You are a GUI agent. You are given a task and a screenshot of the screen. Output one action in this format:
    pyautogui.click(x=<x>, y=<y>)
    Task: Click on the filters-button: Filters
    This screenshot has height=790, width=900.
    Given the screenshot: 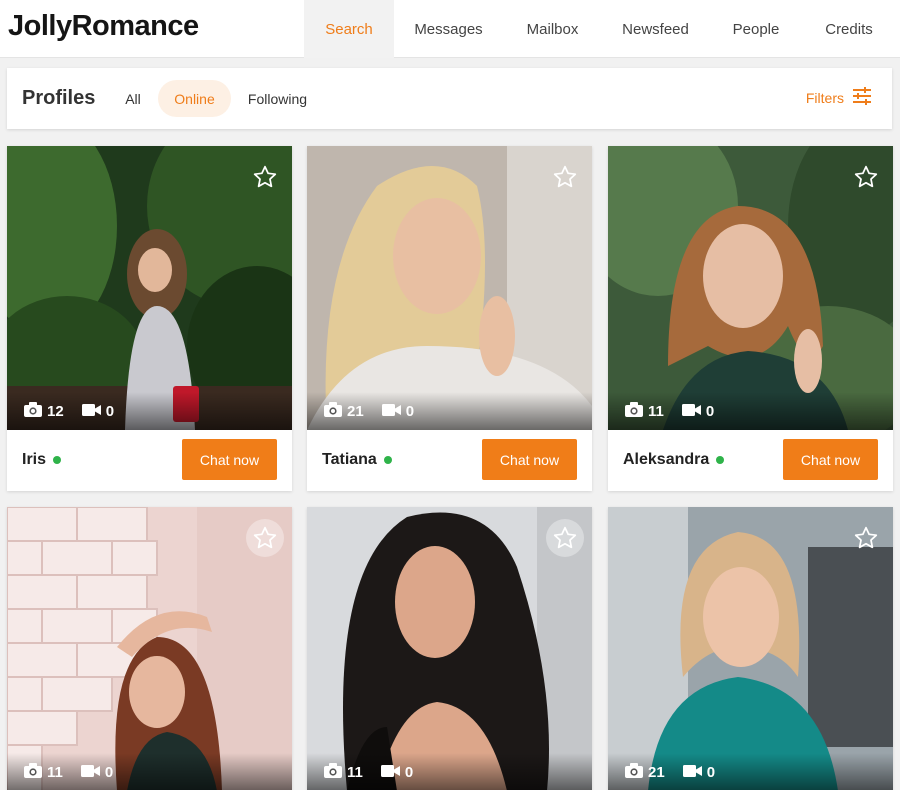 What is the action you would take?
    pyautogui.click(x=839, y=97)
    